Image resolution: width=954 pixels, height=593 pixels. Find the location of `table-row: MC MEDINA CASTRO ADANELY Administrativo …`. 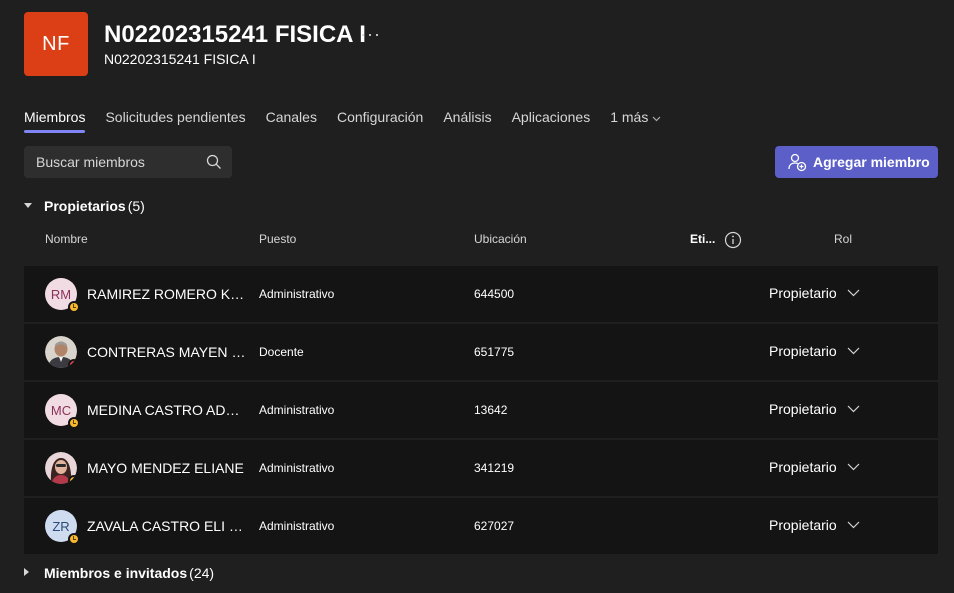

table-row: MC MEDINA CASTRO ADANELY Administrativo … is located at coordinates (481, 410).